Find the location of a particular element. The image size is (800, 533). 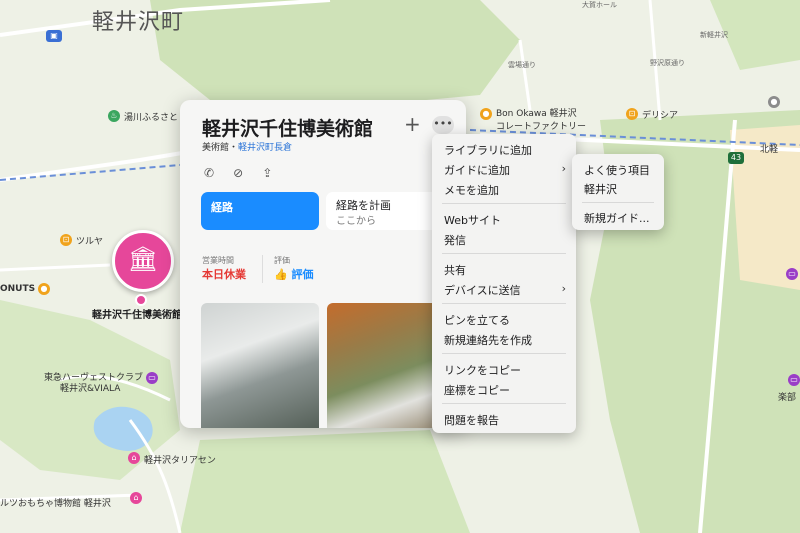

hotel-icon-2: ▭ is located at coordinates (792, 274).